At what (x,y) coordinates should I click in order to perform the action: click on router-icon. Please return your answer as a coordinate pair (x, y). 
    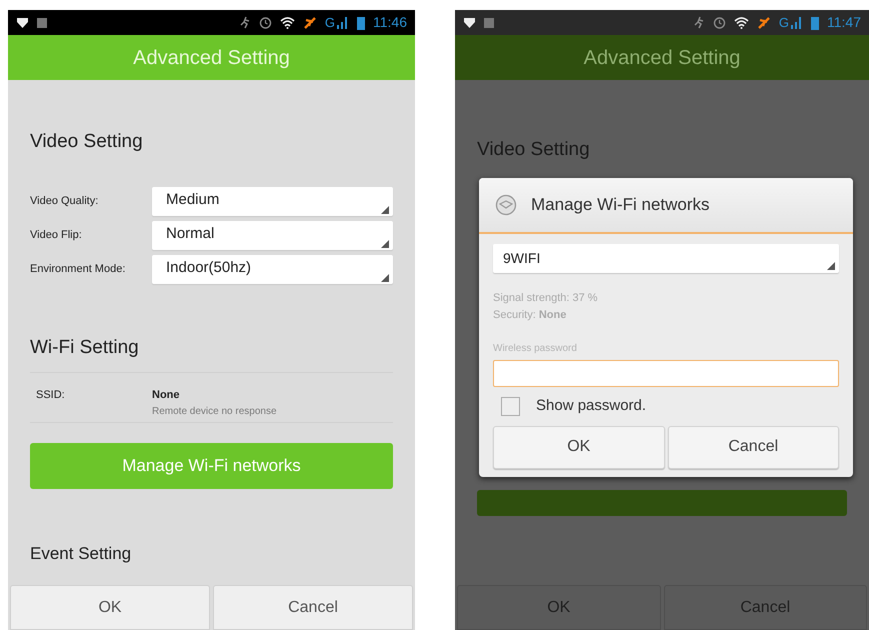
    Looking at the image, I should click on (506, 205).